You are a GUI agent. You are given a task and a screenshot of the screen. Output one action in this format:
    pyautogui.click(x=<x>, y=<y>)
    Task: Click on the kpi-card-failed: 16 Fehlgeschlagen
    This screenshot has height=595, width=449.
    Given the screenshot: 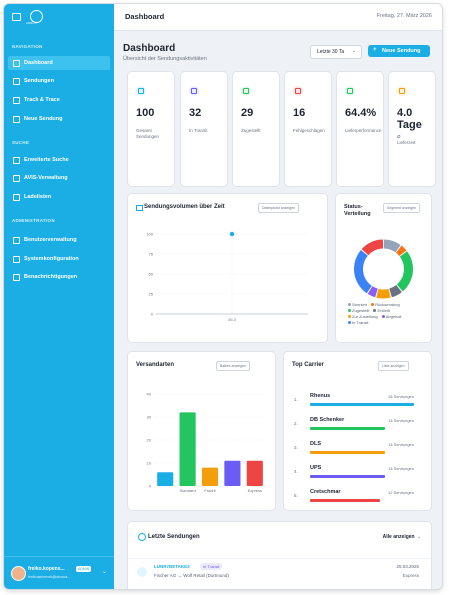 What is the action you would take?
    pyautogui.click(x=308, y=129)
    